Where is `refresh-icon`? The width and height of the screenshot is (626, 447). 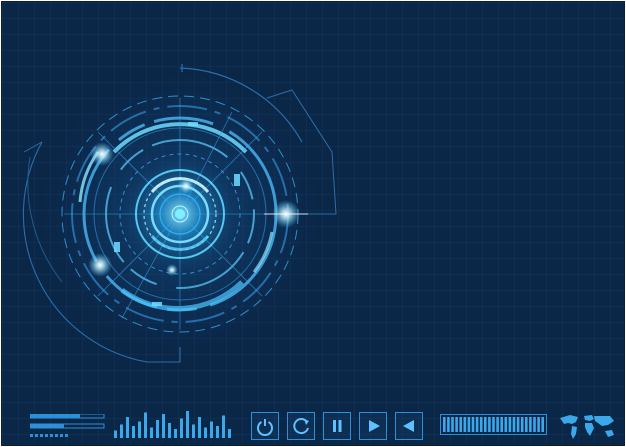 refresh-icon is located at coordinates (301, 426).